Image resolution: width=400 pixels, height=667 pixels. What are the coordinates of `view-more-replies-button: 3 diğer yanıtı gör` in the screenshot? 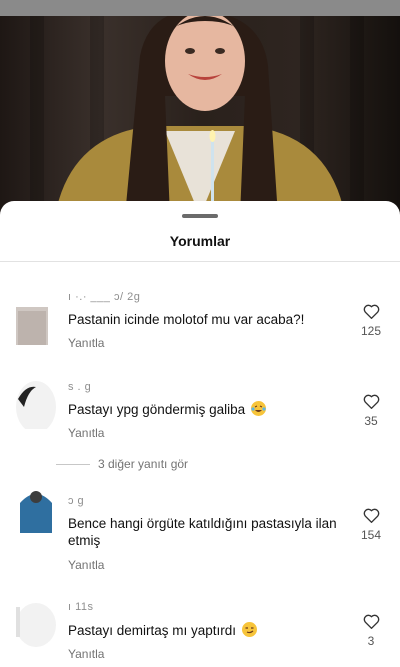 It's located at (122, 464).